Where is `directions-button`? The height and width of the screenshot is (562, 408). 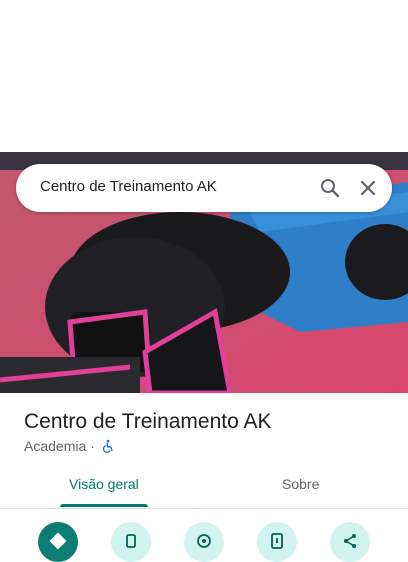 directions-button is located at coordinates (58, 542).